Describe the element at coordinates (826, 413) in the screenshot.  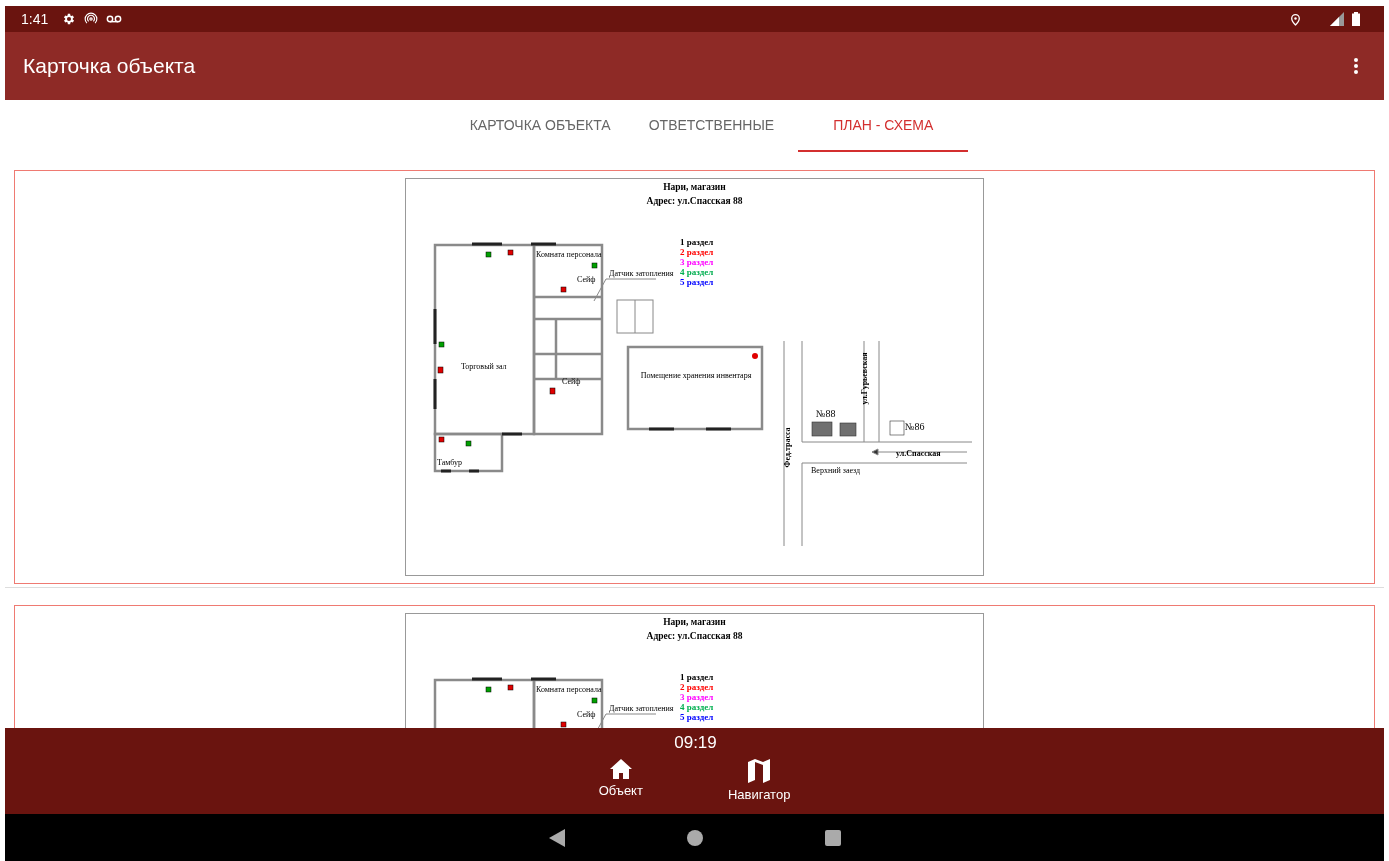
I see `house-number: №88` at that location.